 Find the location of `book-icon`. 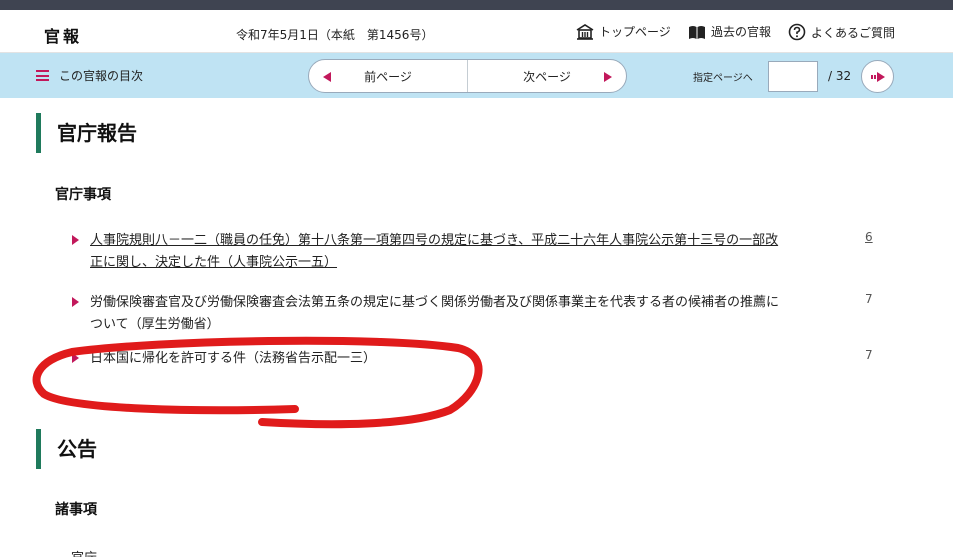

book-icon is located at coordinates (697, 32).